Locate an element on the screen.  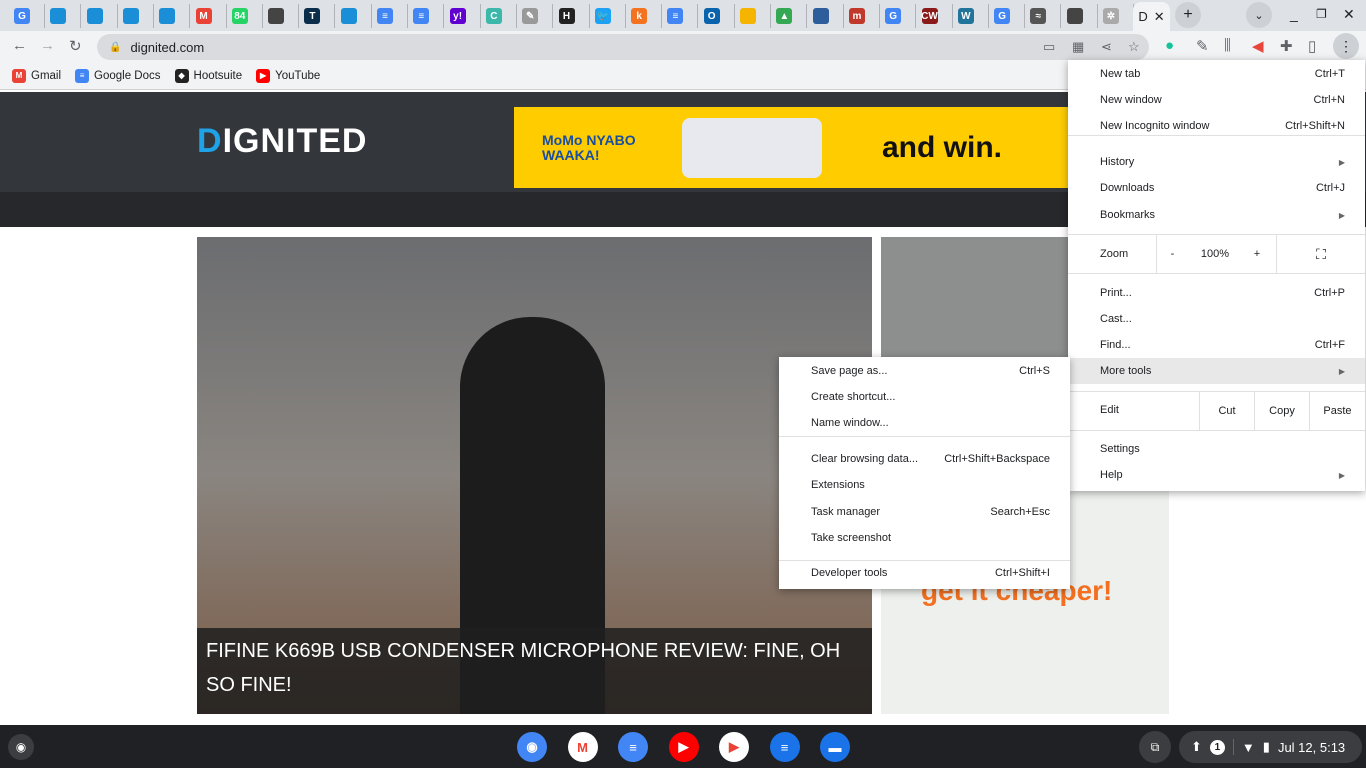
forward-icon: → is located at coordinates (47, 45).